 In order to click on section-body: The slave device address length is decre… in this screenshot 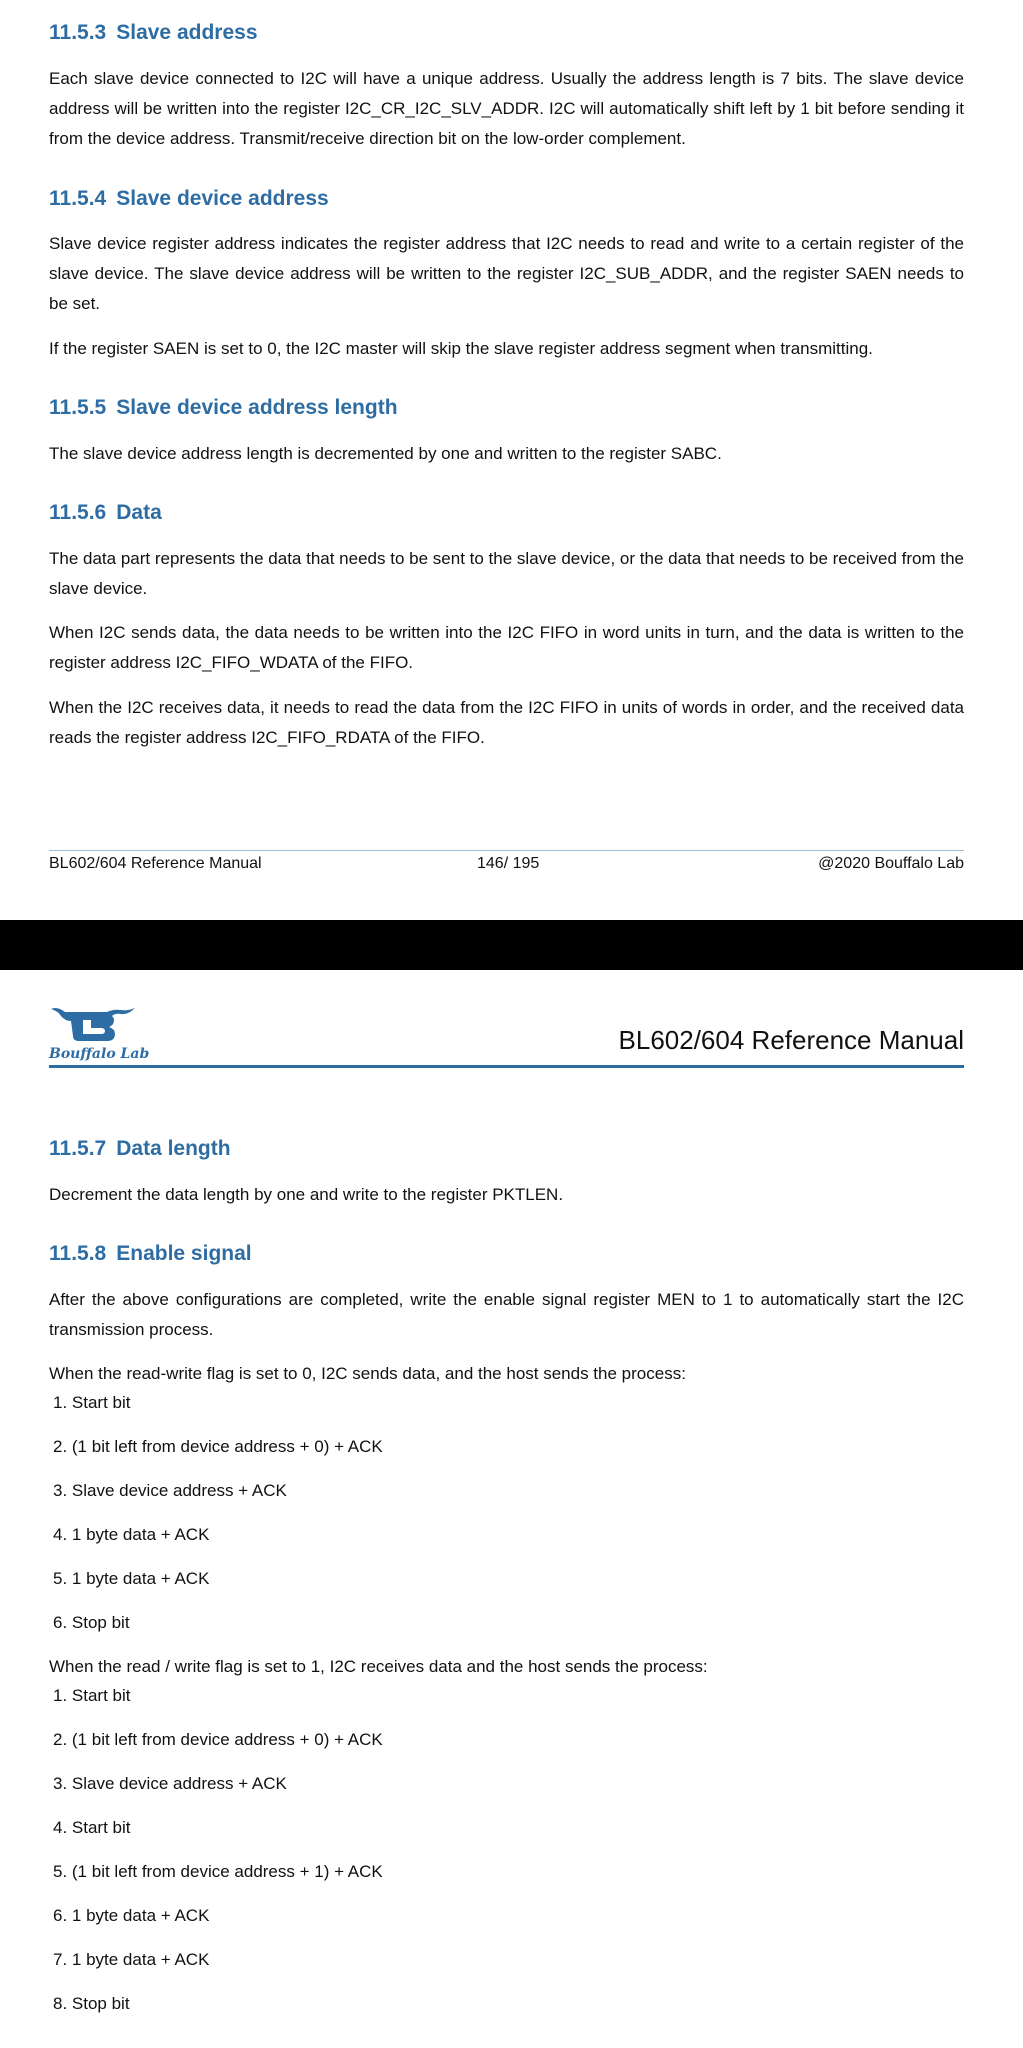, I will do `click(506, 454)`.